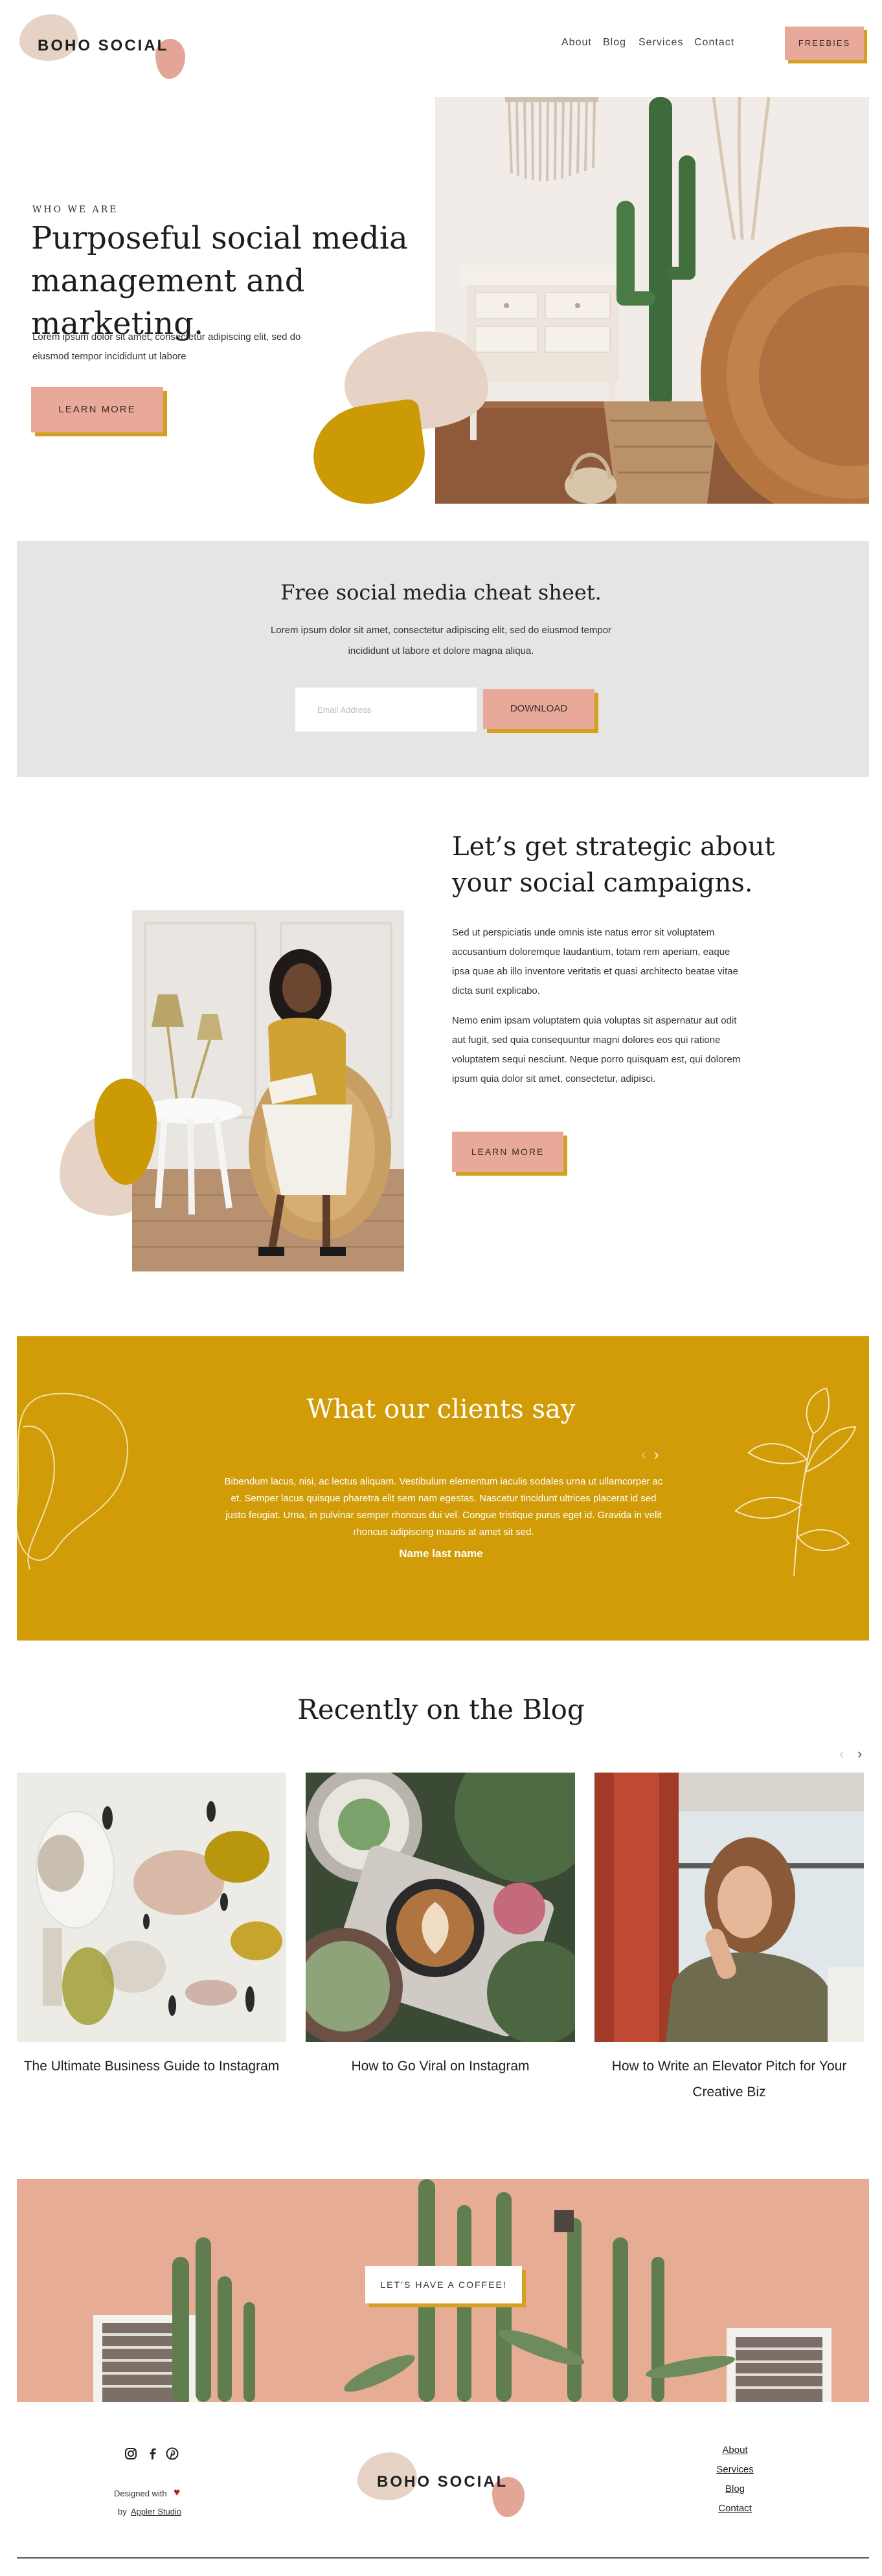 The width and height of the screenshot is (882, 2576). What do you see at coordinates (443, 2558) in the screenshot?
I see `footer-divider` at bounding box center [443, 2558].